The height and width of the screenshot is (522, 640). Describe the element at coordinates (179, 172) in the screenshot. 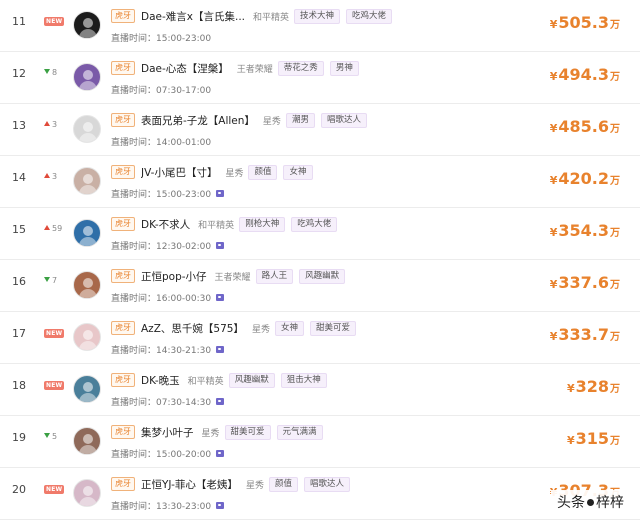

I see `streamer-name-link: JV-小尾巴【寸】` at that location.